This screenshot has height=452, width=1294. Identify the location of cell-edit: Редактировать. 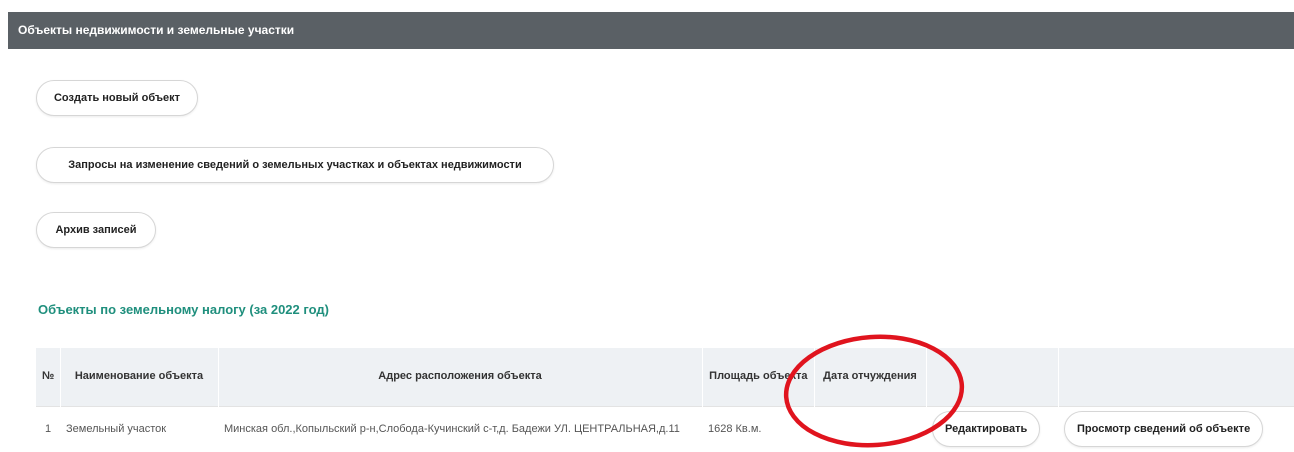
(992, 428).